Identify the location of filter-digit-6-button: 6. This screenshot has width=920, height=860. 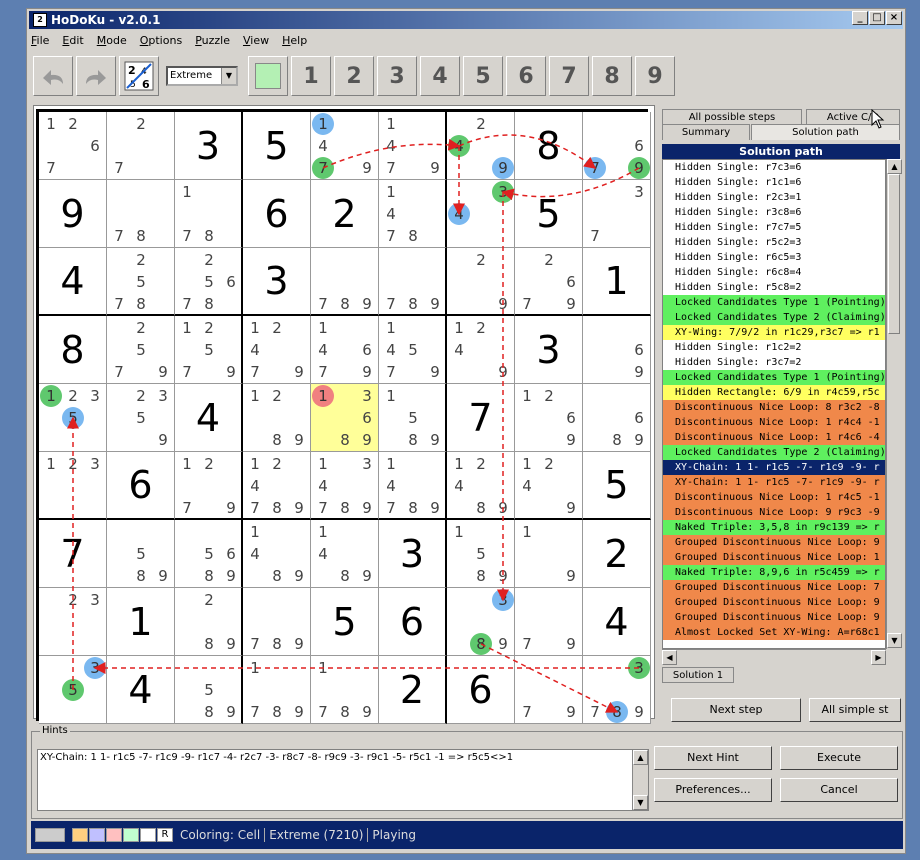
(526, 76).